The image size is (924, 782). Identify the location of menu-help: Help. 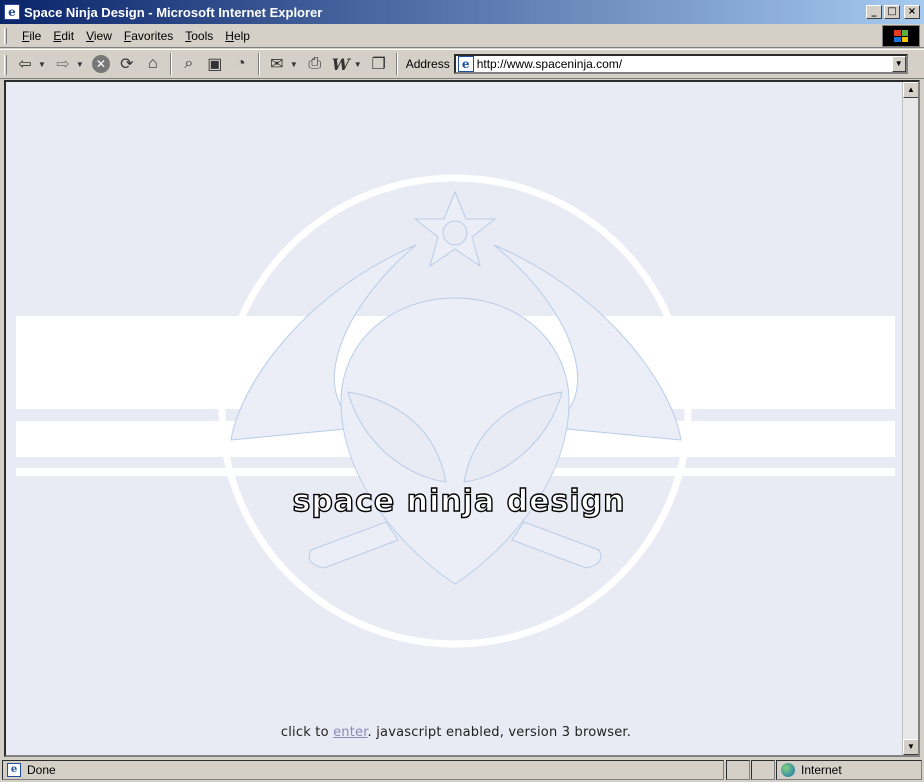
(237, 36).